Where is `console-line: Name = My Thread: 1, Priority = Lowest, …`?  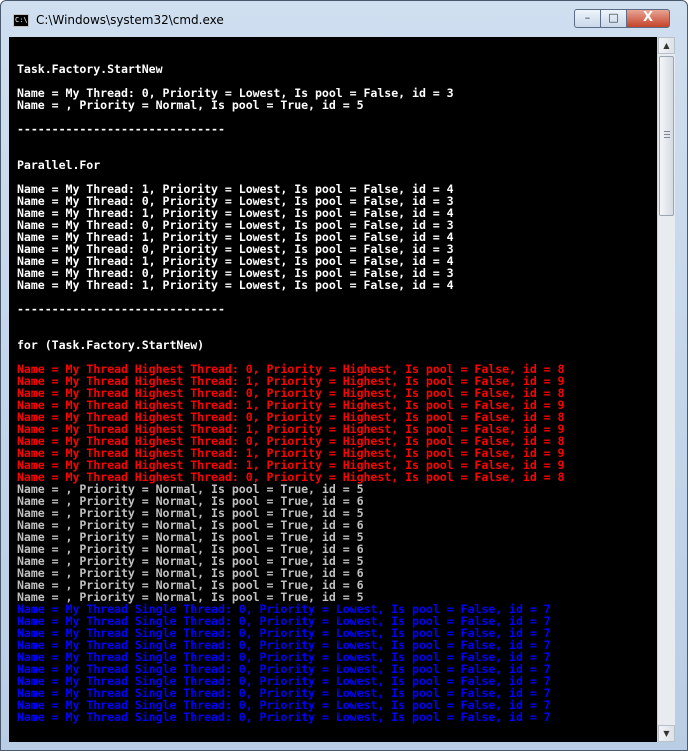
console-line: Name = My Thread: 1, Priority = Lowest, … is located at coordinates (235, 285).